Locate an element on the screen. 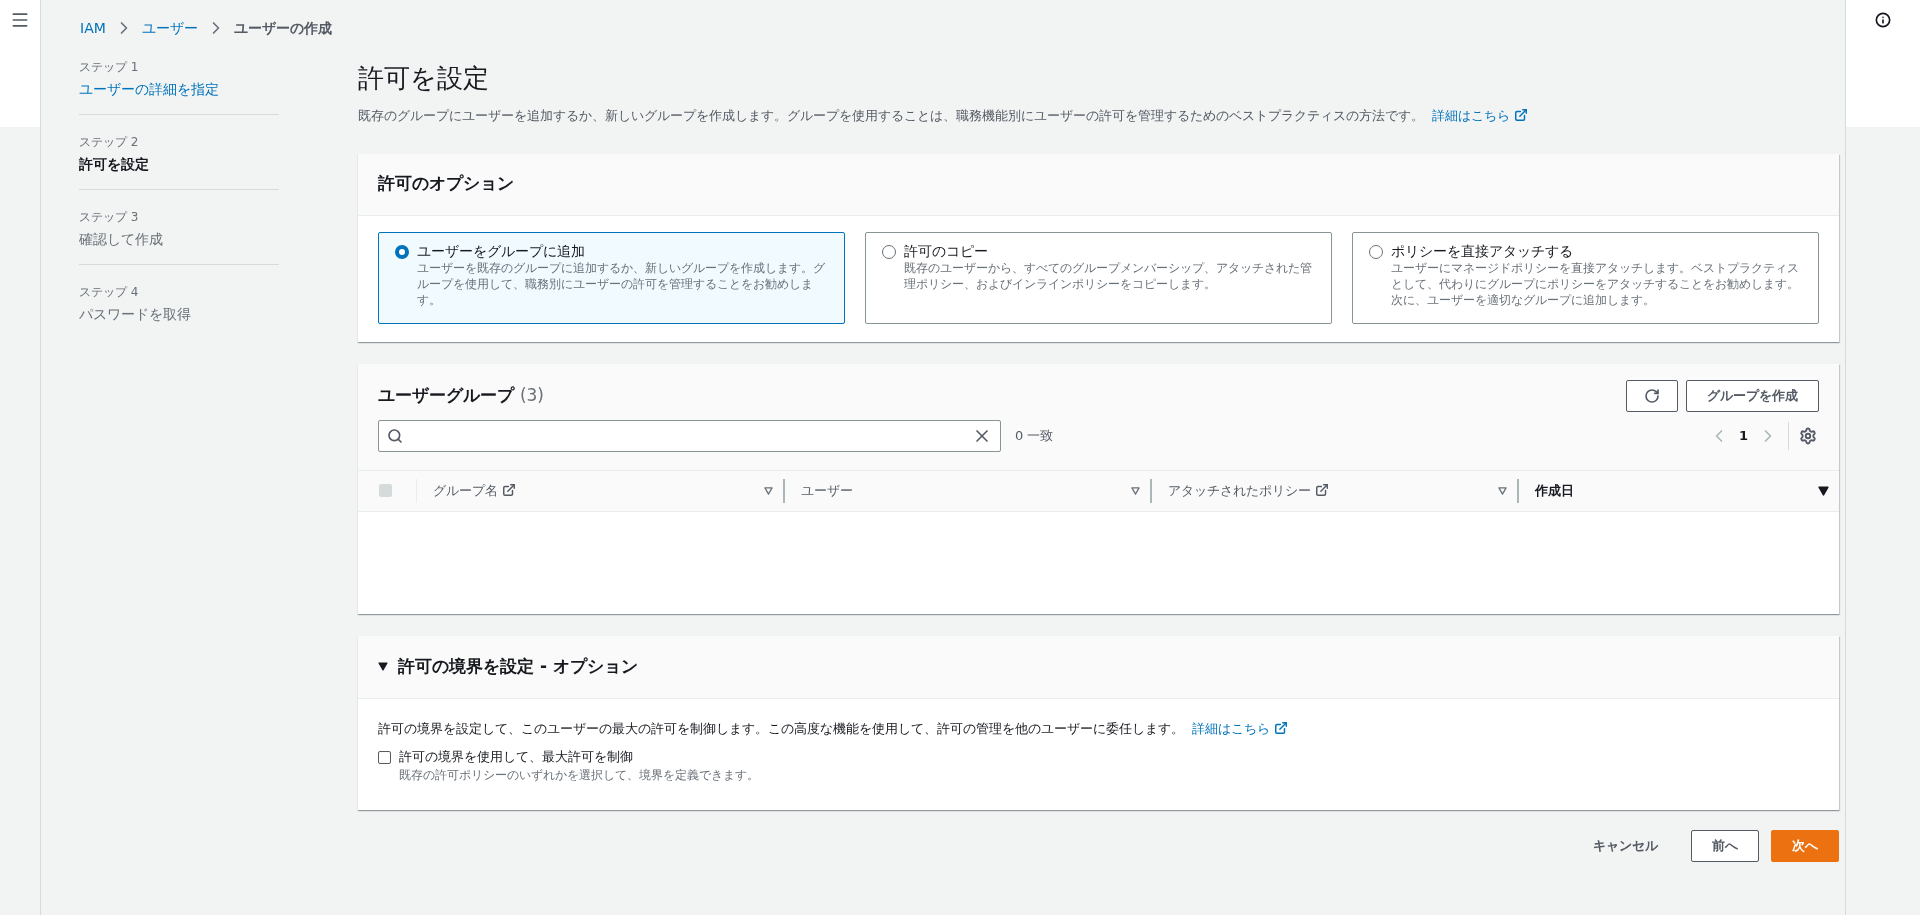 Image resolution: width=1920 pixels, height=915 pixels. column-header: 作成日 is located at coordinates (1554, 490).